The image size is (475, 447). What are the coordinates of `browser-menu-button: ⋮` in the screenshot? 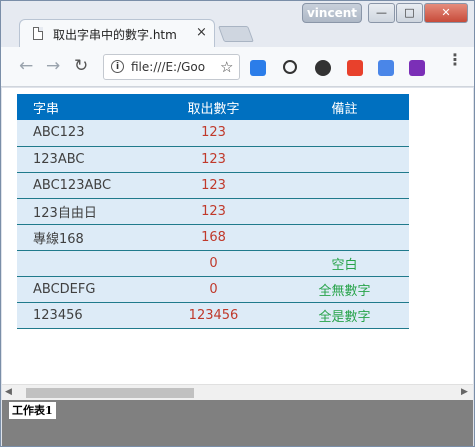 It's located at (455, 60).